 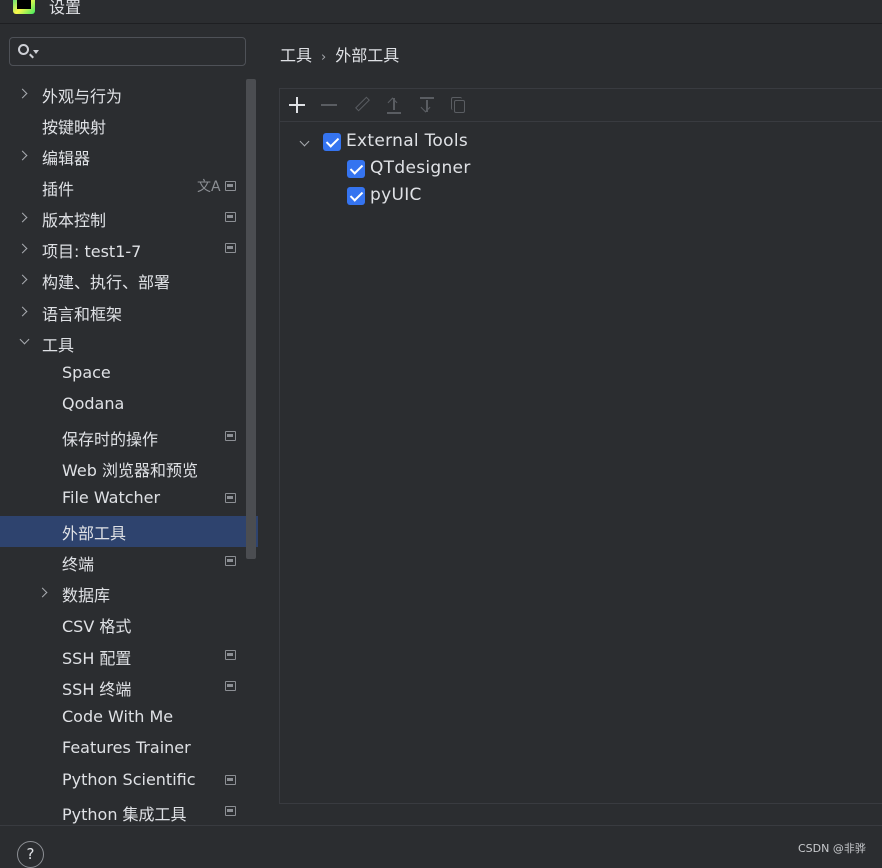 What do you see at coordinates (24, 7) in the screenshot?
I see `pycharm-logo-icon` at bounding box center [24, 7].